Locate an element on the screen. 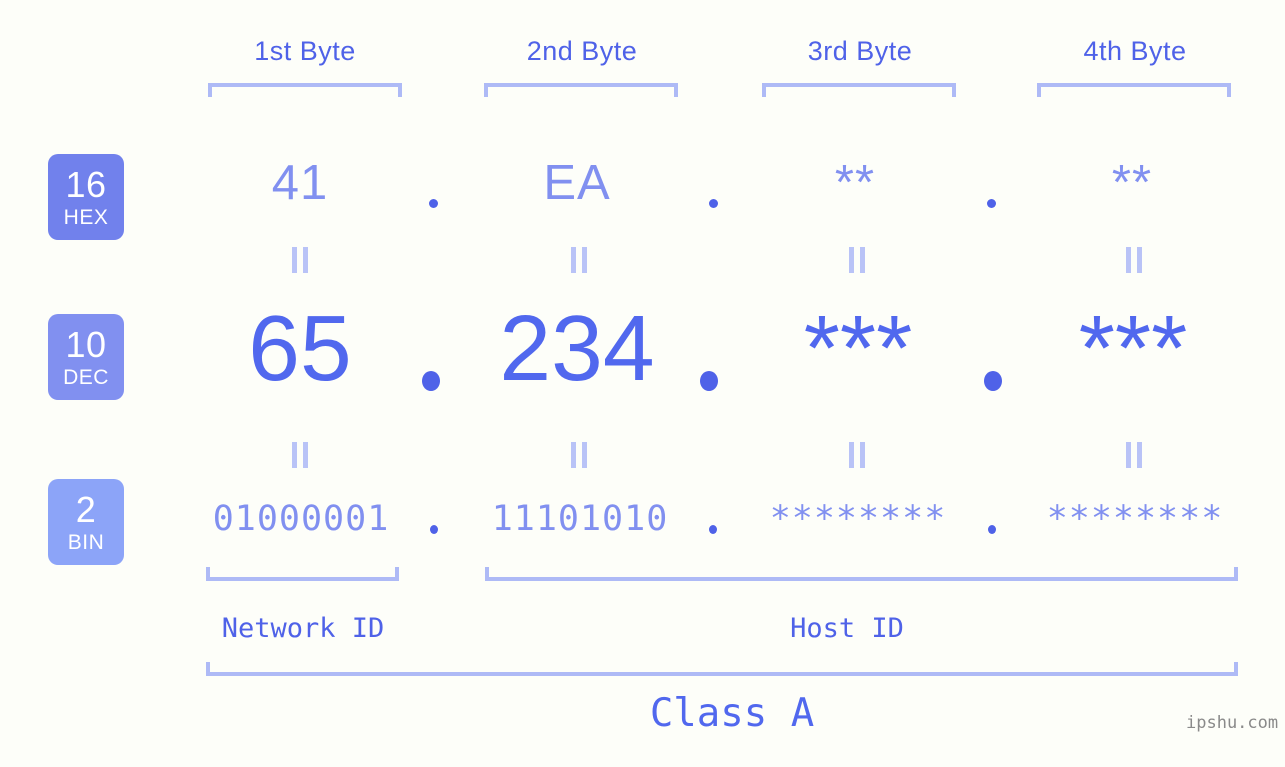  base-badge-dec-number: 10 is located at coordinates (86, 344).